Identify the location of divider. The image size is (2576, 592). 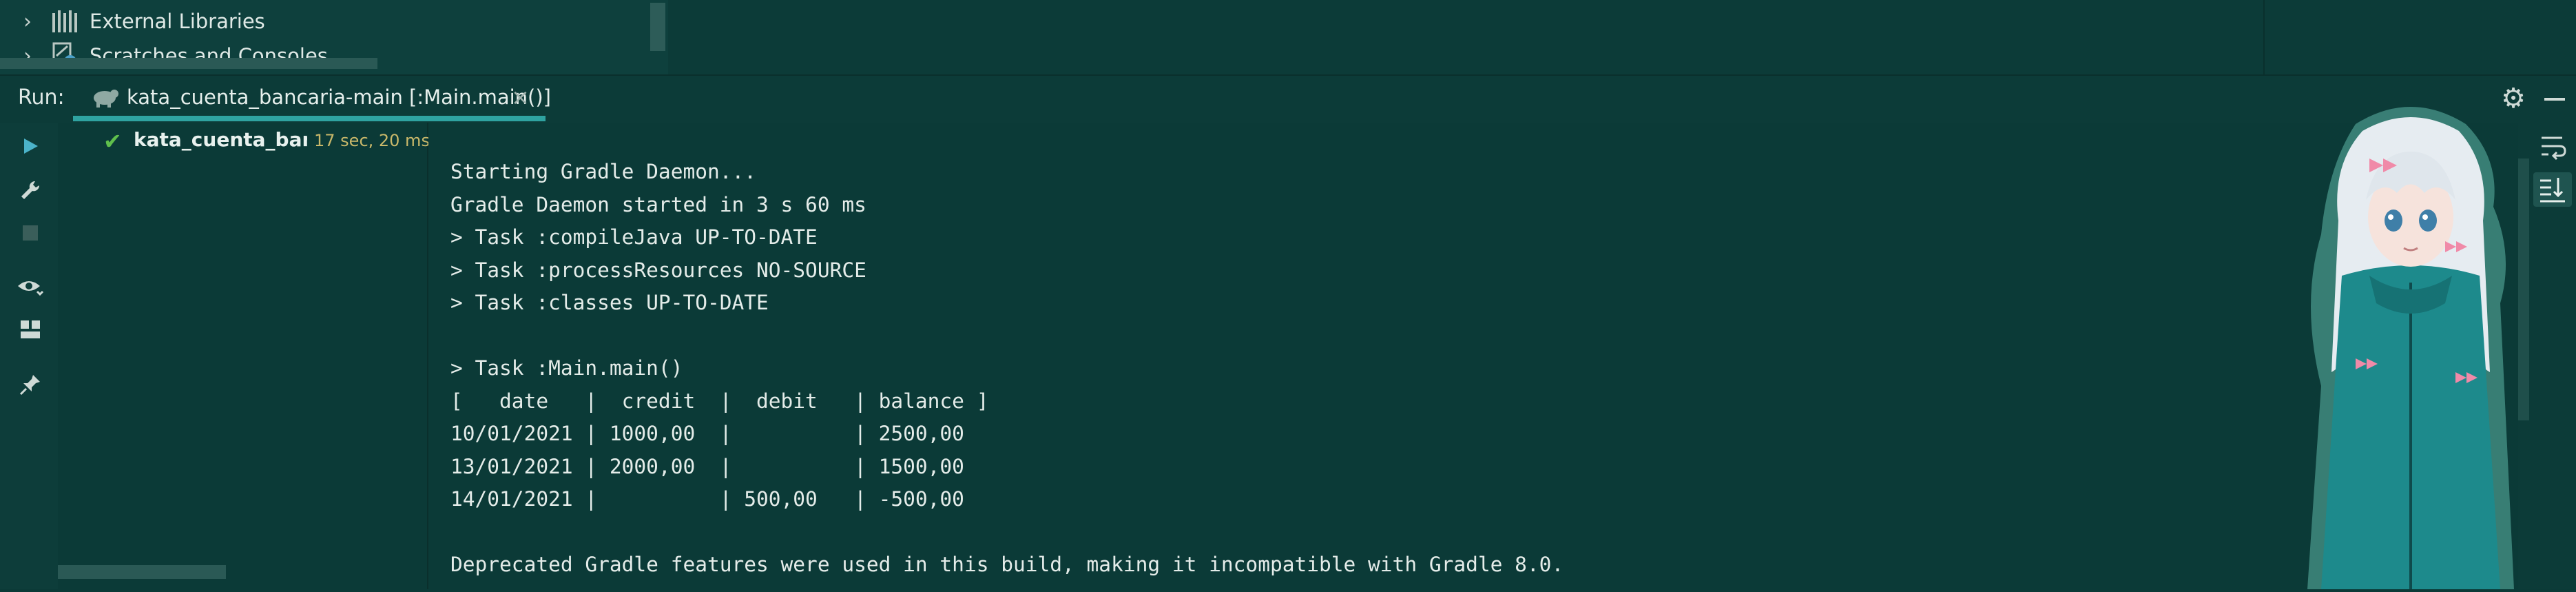
(2264, 37).